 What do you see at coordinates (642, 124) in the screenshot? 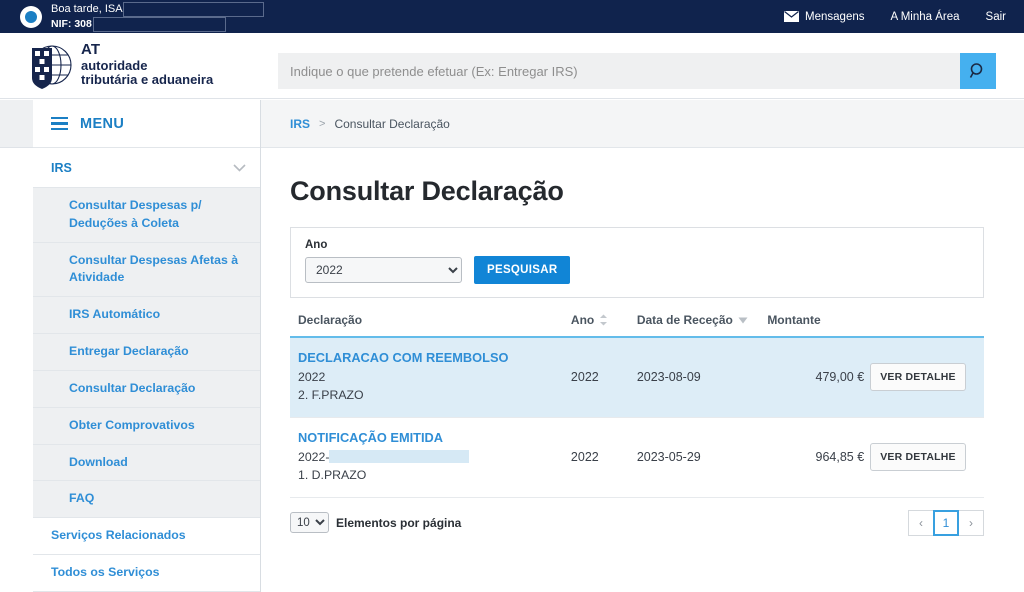
I see `breadcrumb: IRS > Consultar Declaração` at bounding box center [642, 124].